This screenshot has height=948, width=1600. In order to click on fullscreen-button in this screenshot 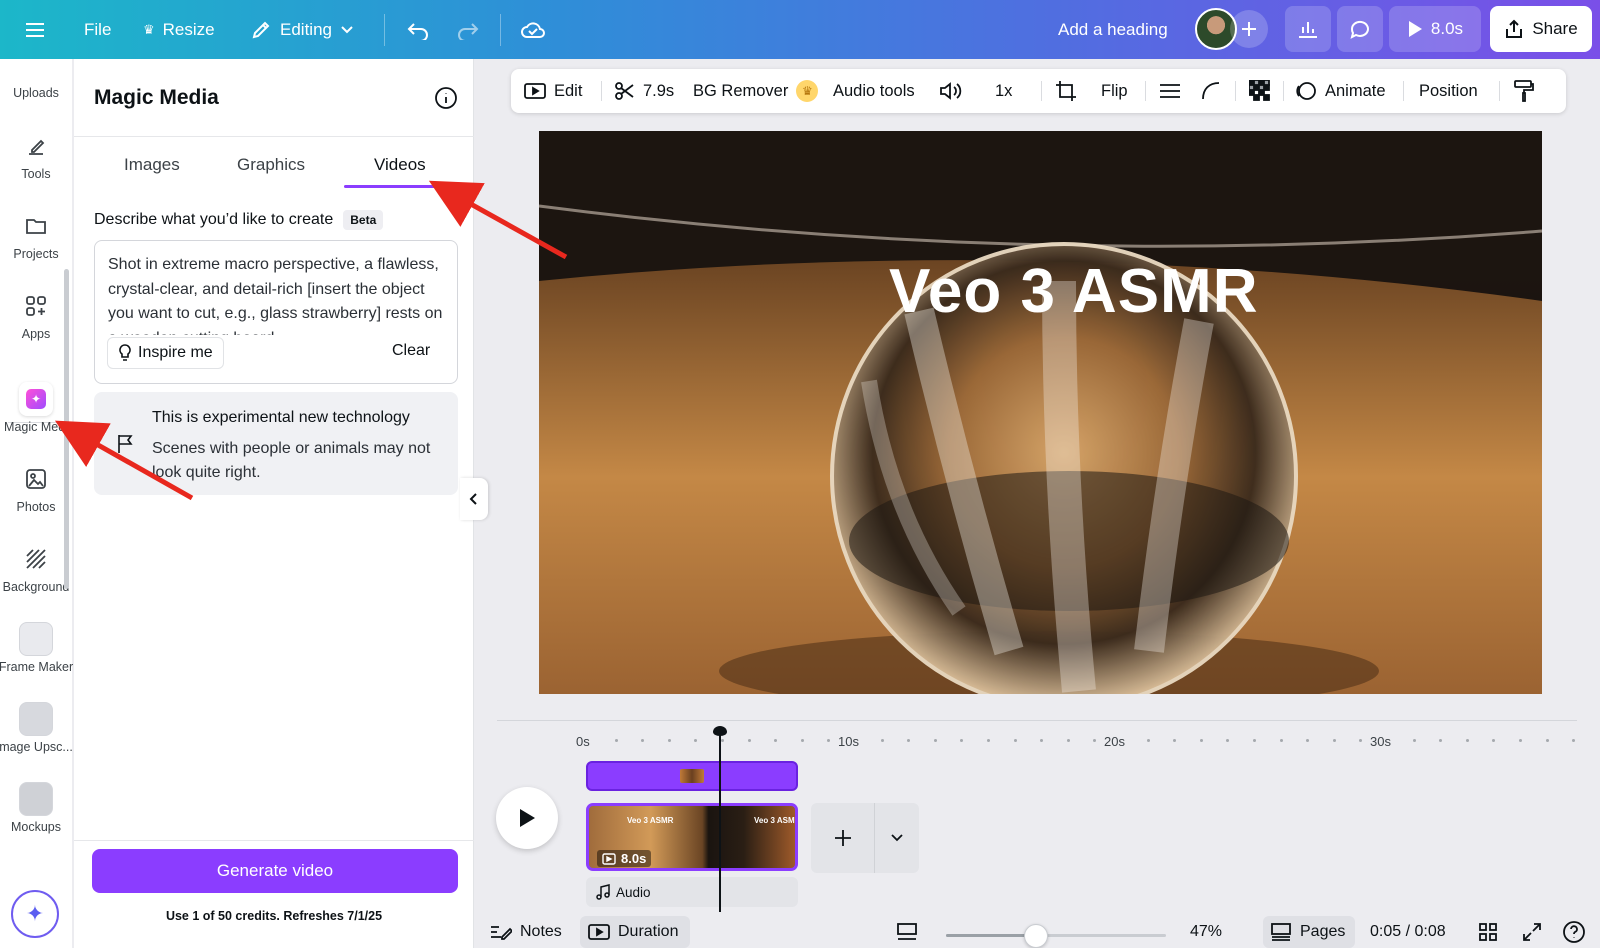, I will do `click(1532, 932)`.